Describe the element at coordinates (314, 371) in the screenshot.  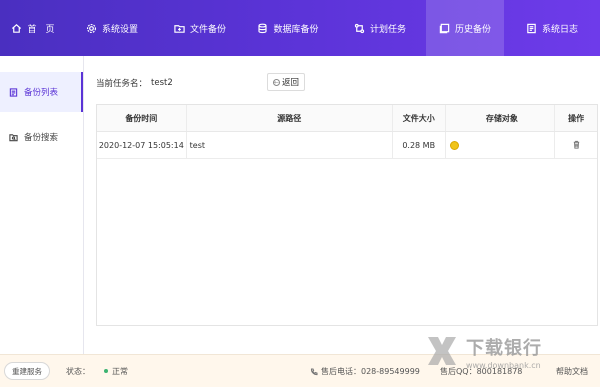
I see `phone-icon` at that location.